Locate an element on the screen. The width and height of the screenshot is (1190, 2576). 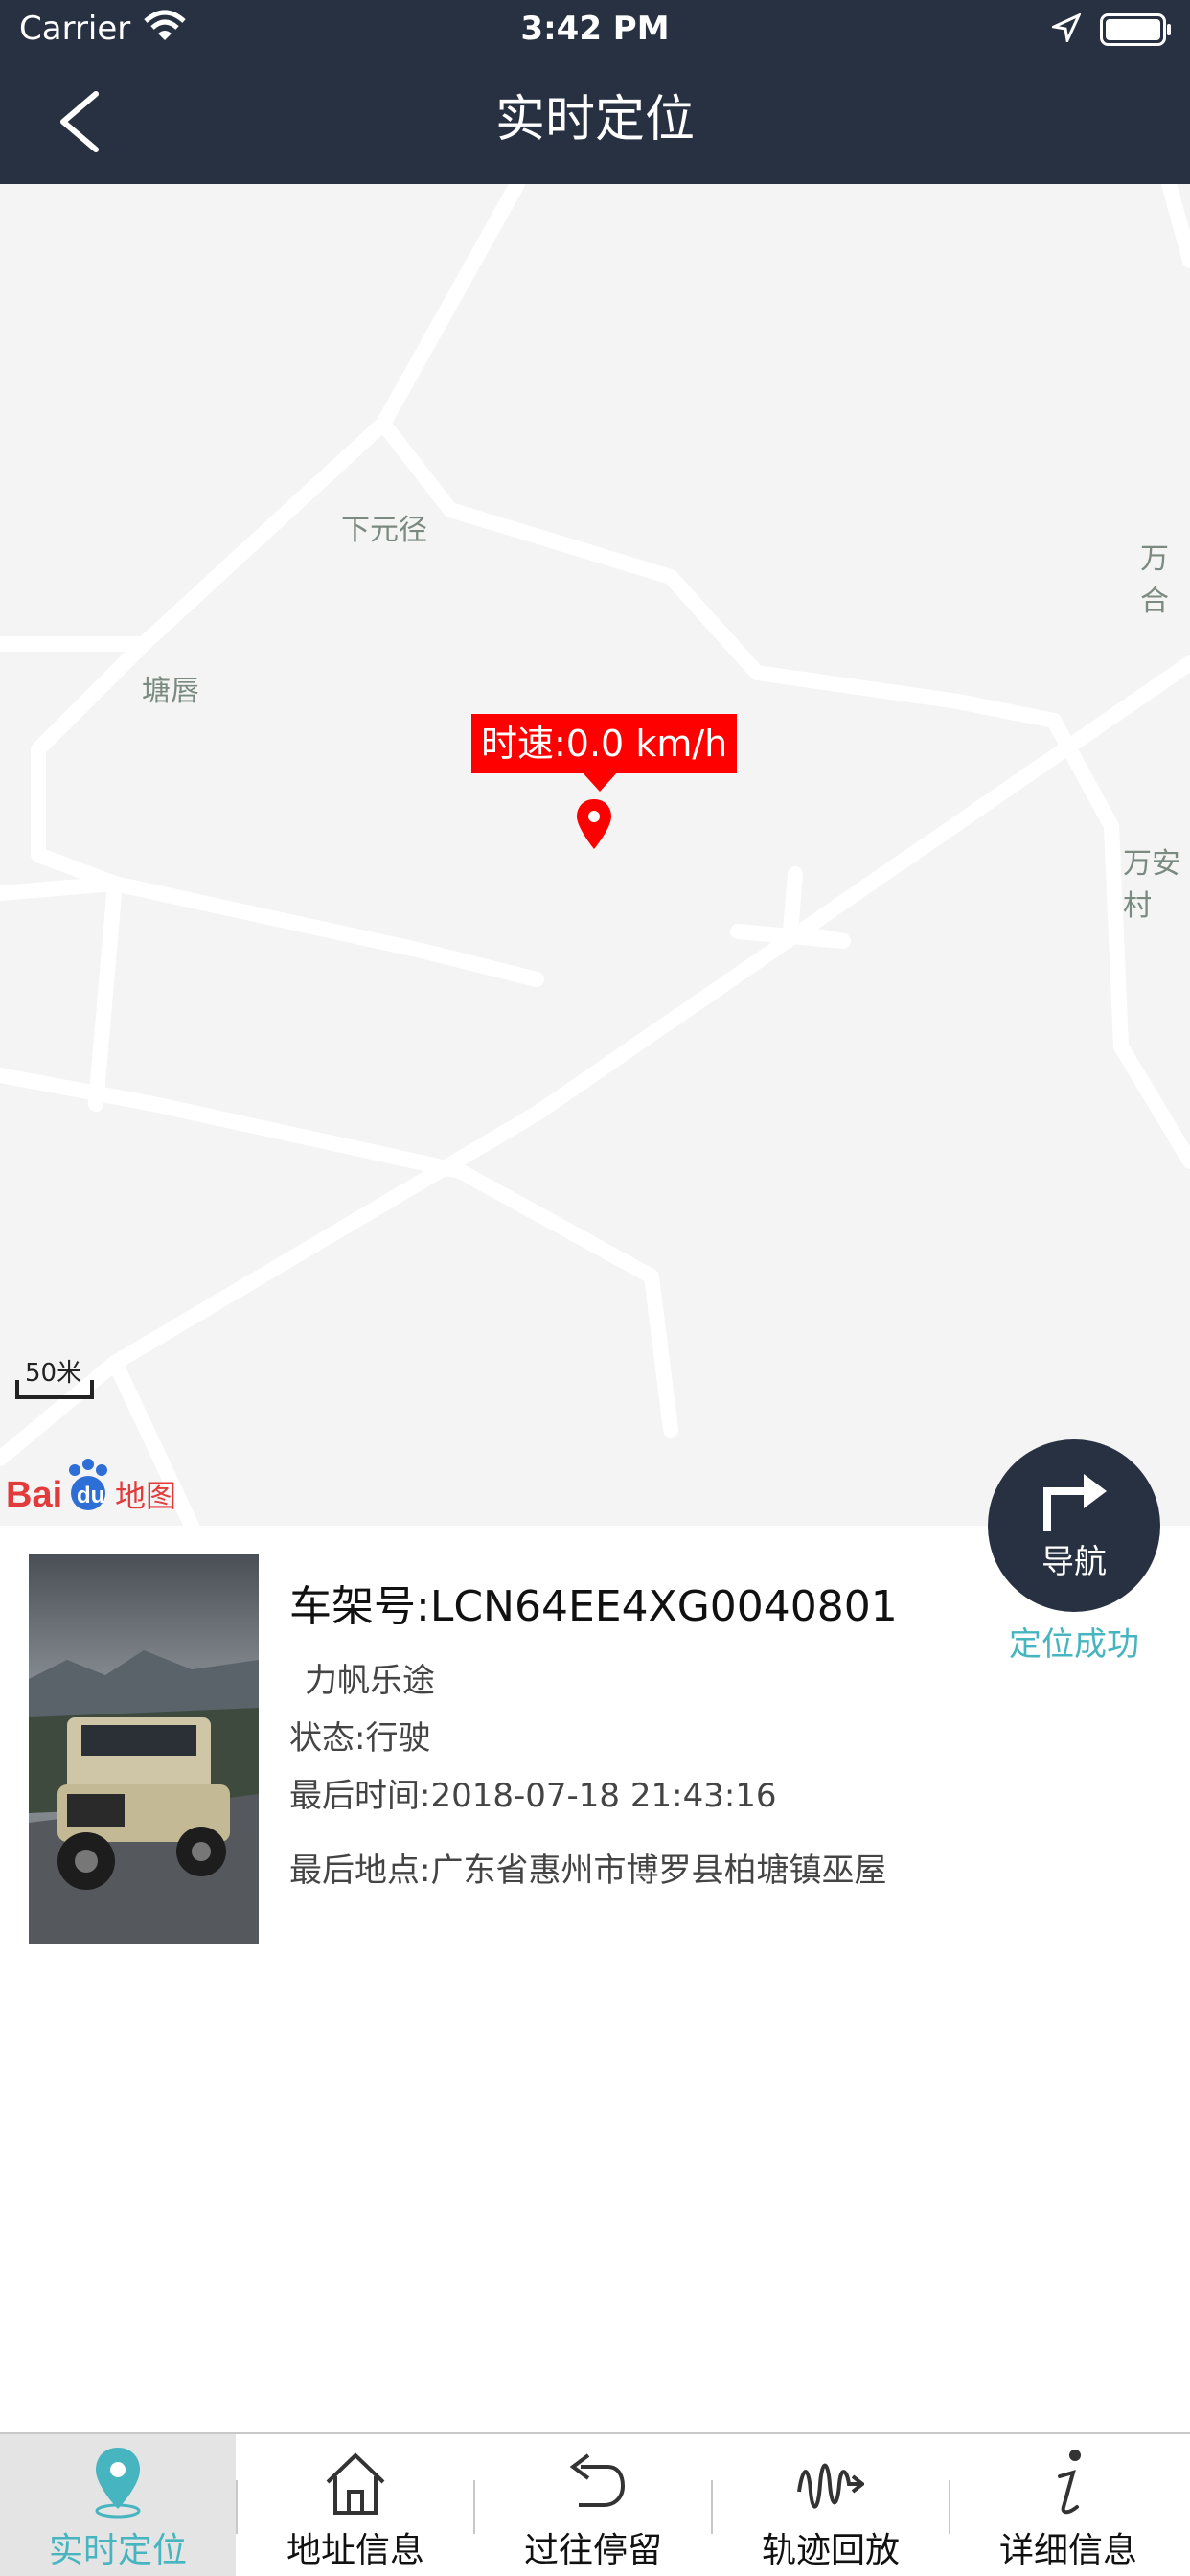
vehicle-last-time: 最后时间:2018-07-18 21:43:16 is located at coordinates (533, 1796).